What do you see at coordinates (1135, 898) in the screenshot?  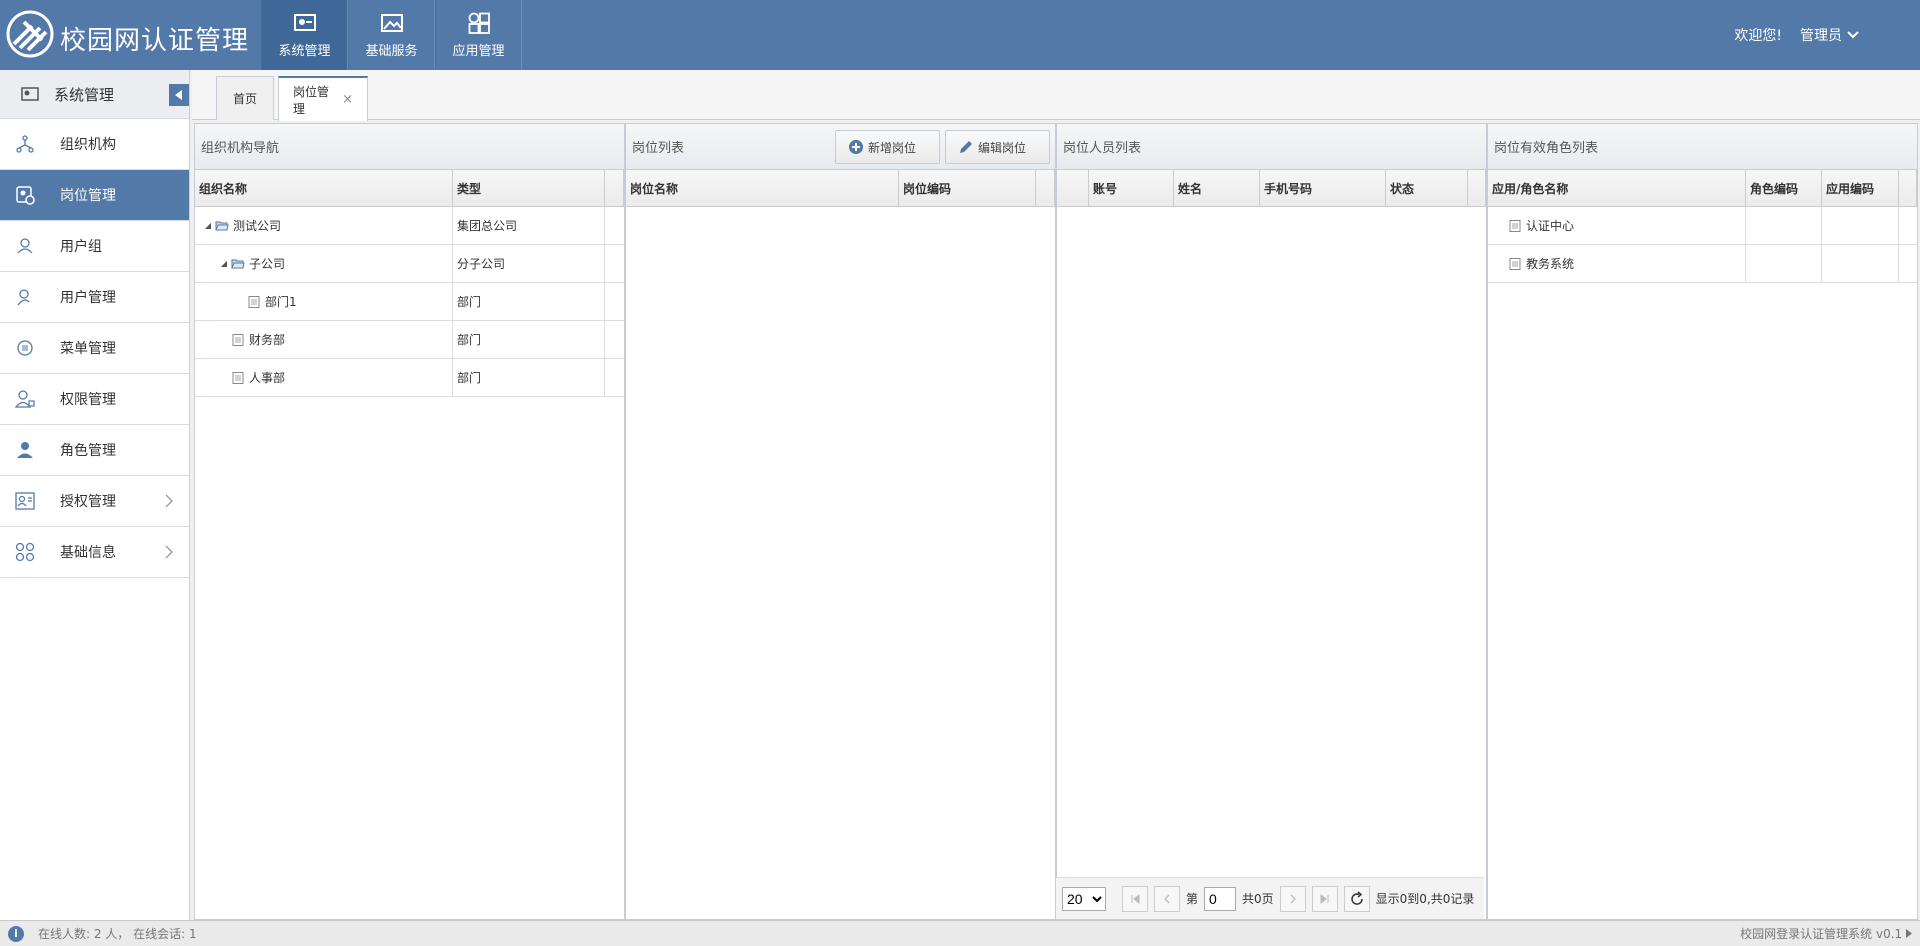 I see `first-page-button` at bounding box center [1135, 898].